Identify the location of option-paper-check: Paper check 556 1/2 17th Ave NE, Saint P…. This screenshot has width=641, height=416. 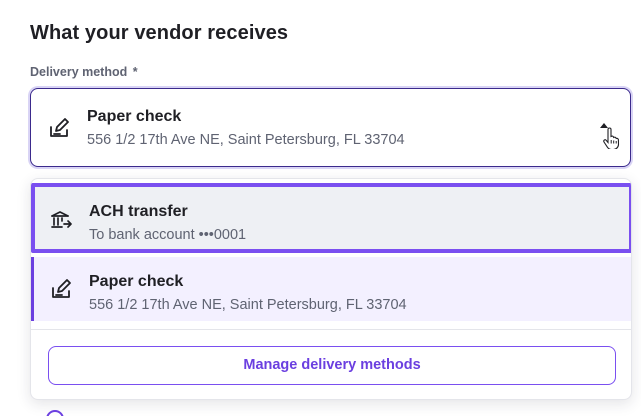
(331, 289).